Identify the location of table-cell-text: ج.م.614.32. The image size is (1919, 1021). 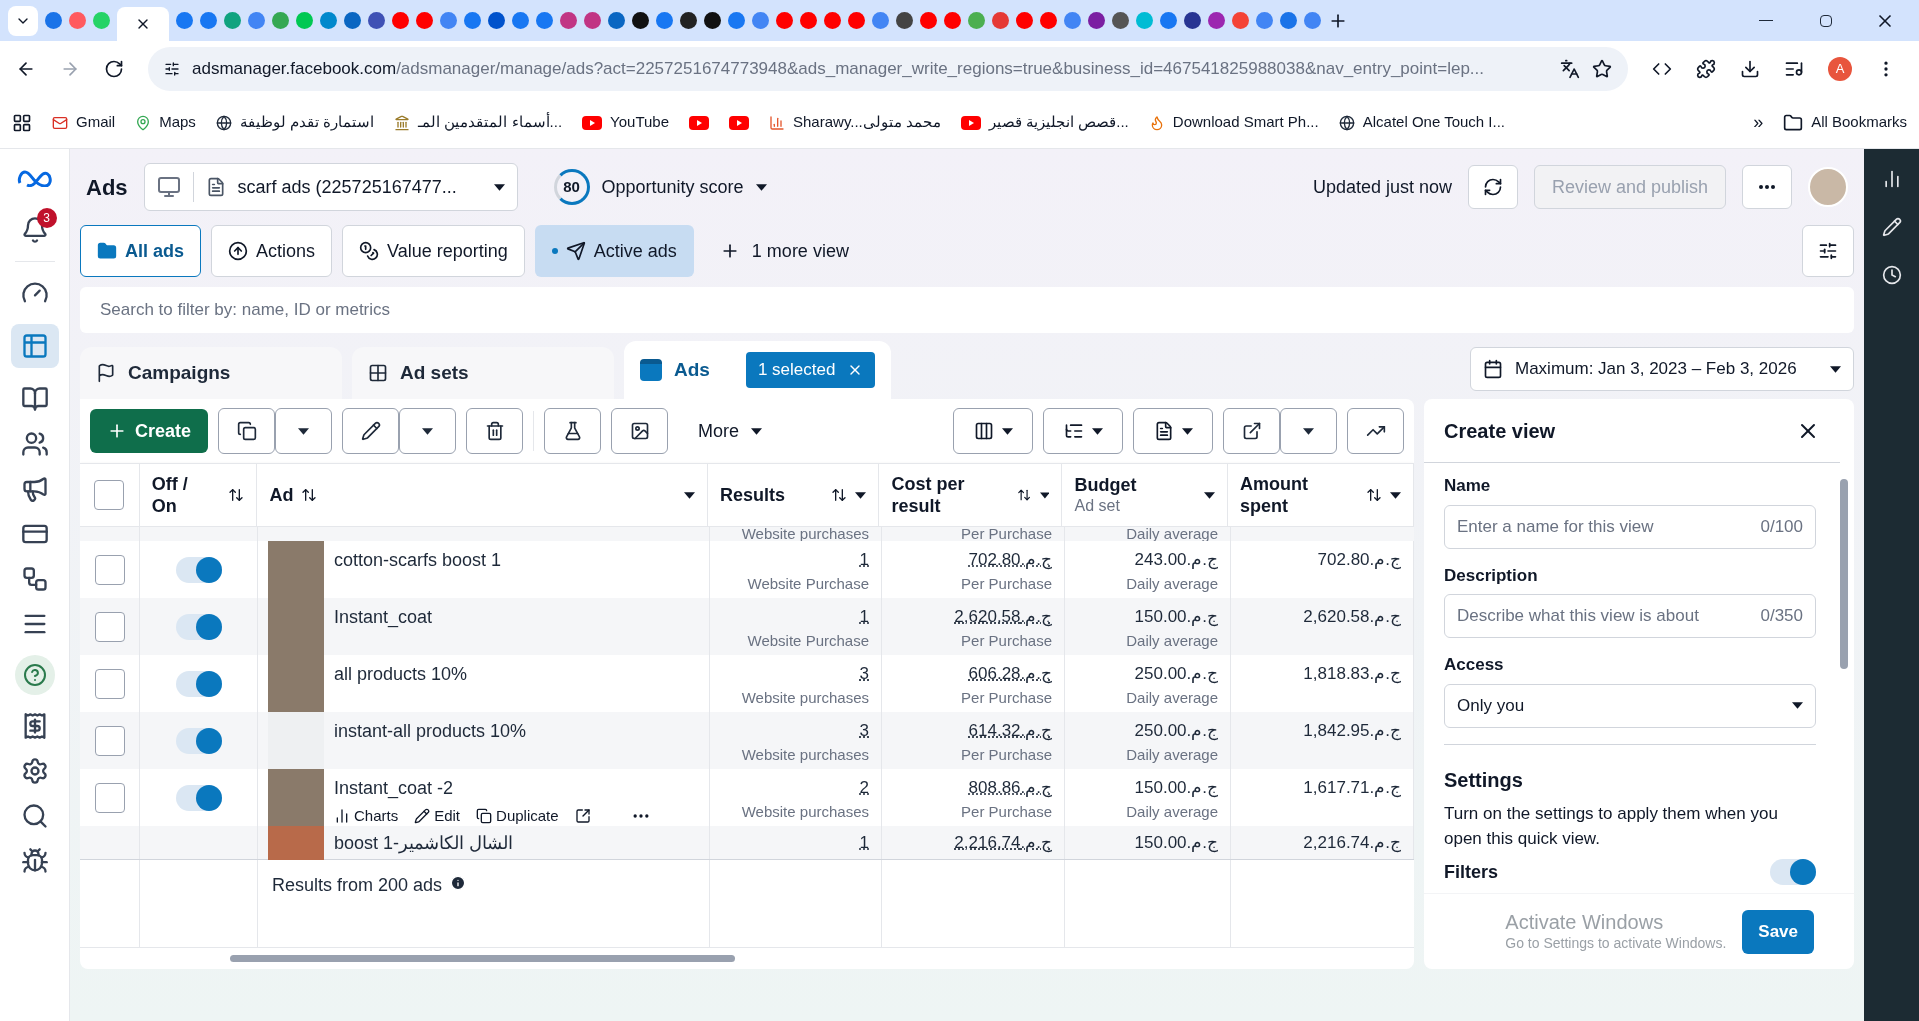
(1010, 731).